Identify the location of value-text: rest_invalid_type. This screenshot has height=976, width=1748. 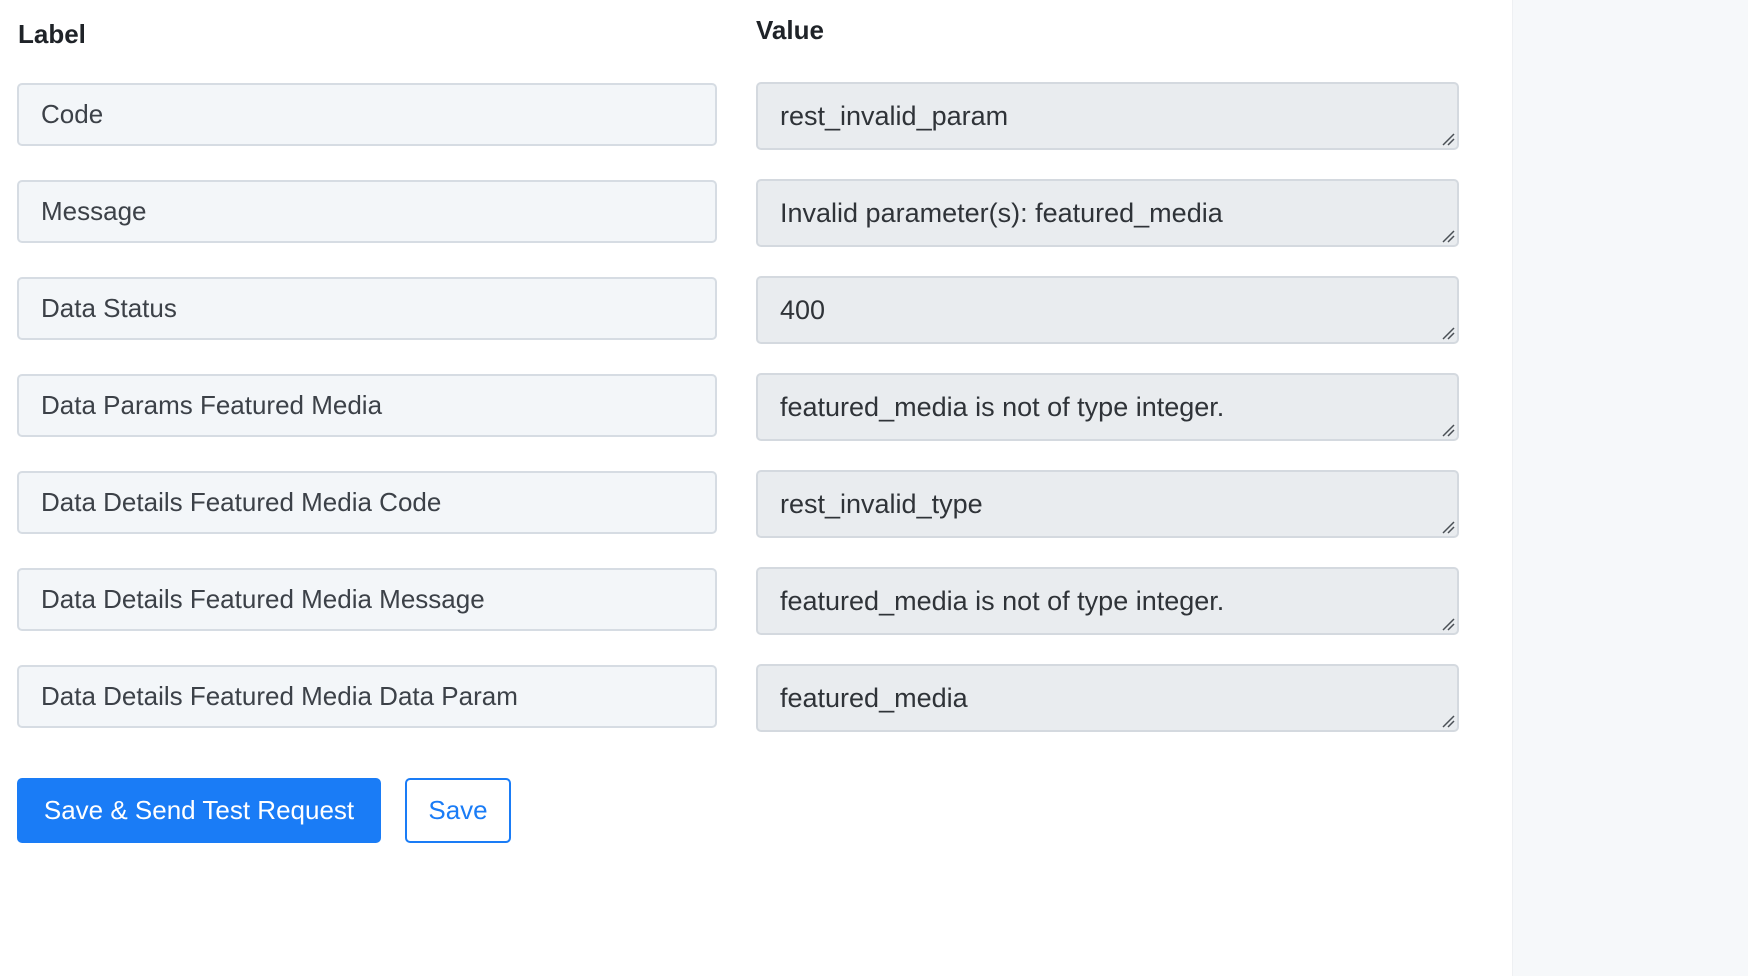
(881, 503).